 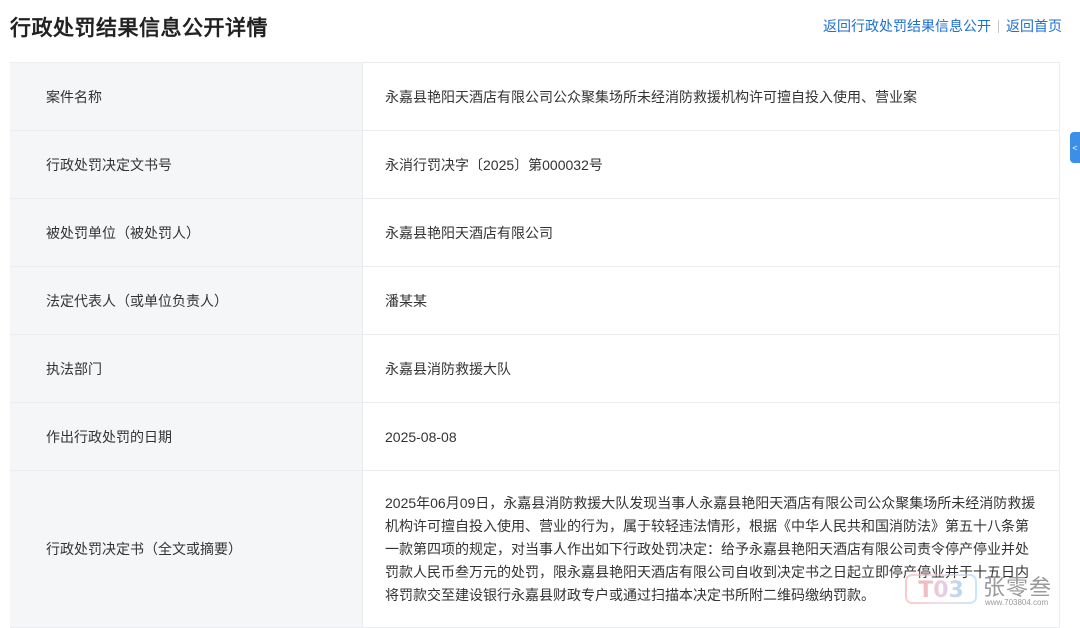 I want to click on row-label-document-number: 行政处罚决定文书号, so click(x=186, y=164).